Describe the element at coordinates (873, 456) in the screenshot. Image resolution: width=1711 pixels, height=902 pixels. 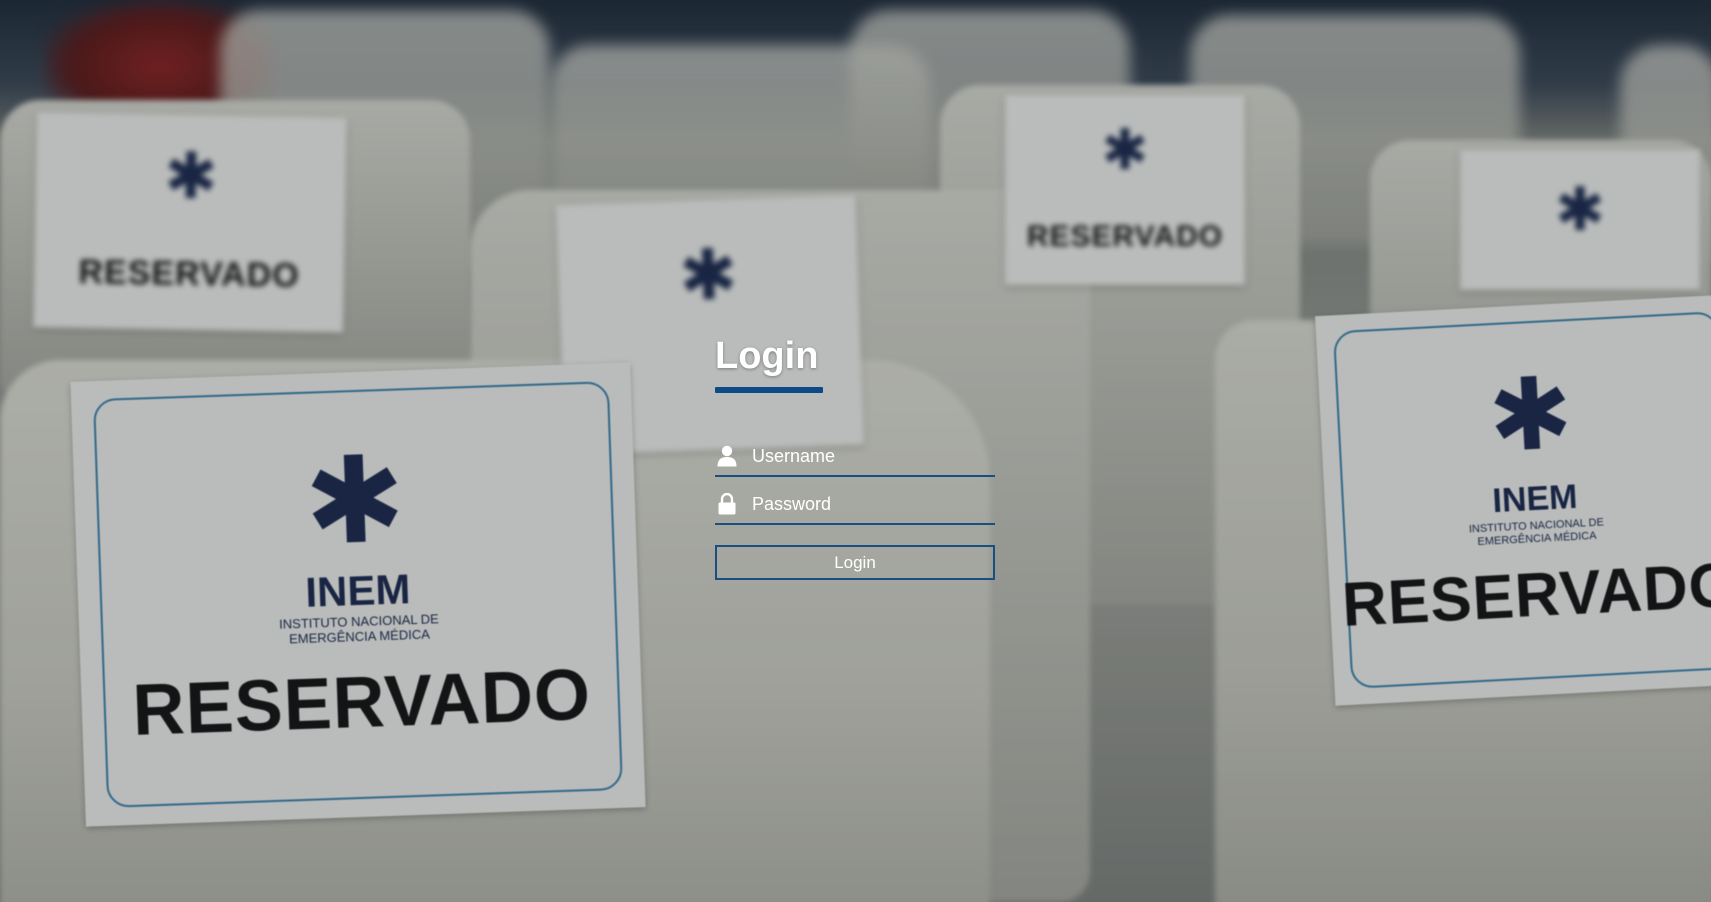
I see `username-input` at that location.